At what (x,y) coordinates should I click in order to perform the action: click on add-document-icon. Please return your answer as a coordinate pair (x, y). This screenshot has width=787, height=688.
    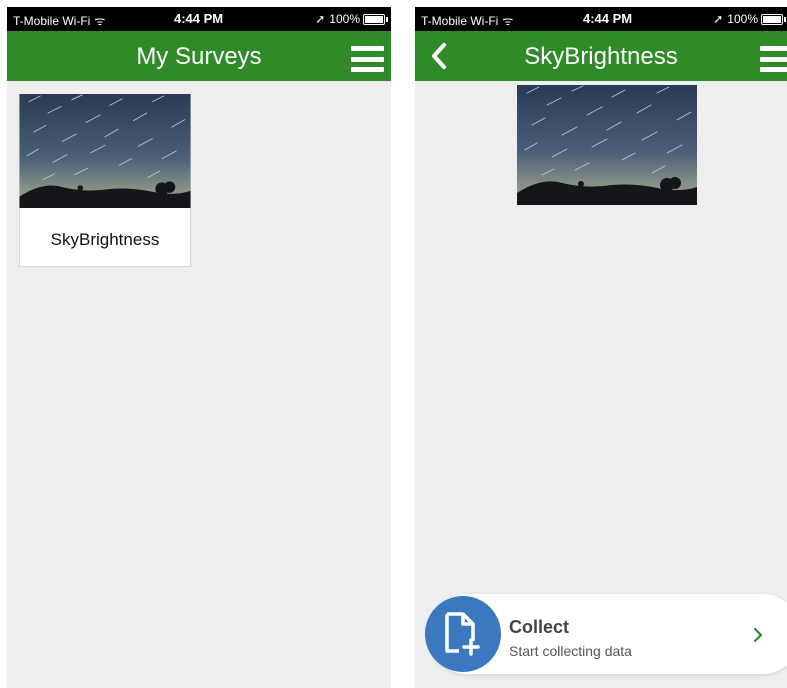
    Looking at the image, I should click on (463, 634).